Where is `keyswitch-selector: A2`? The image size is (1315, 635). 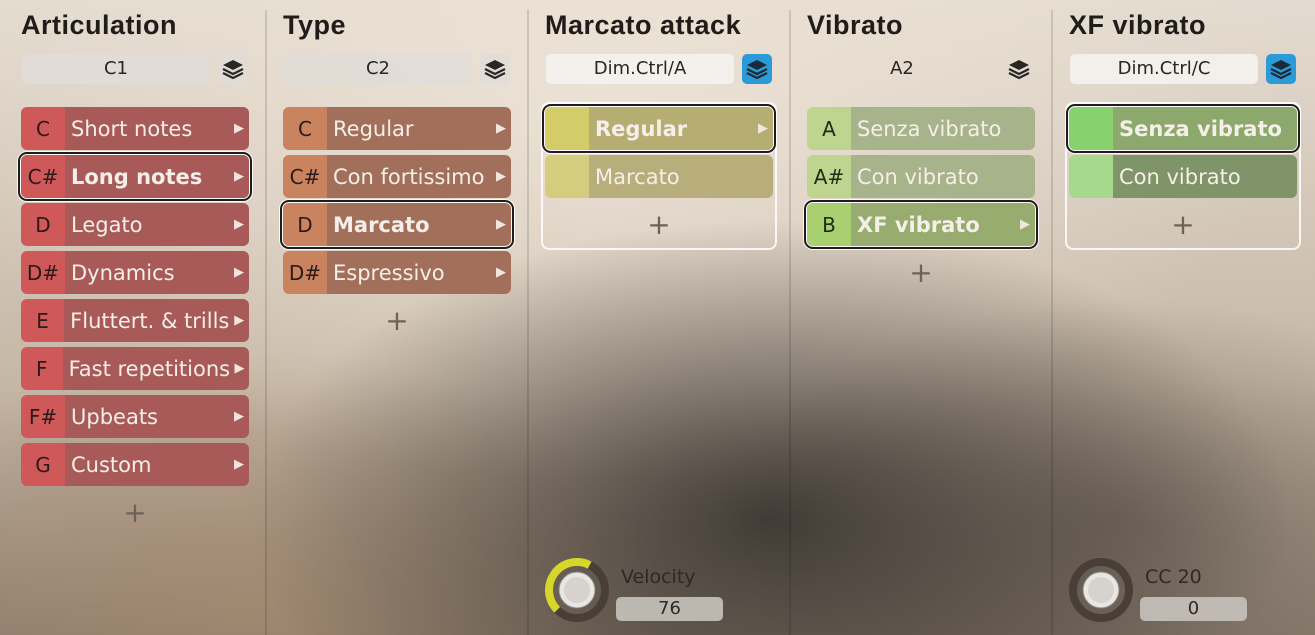
keyswitch-selector: A2 is located at coordinates (902, 69).